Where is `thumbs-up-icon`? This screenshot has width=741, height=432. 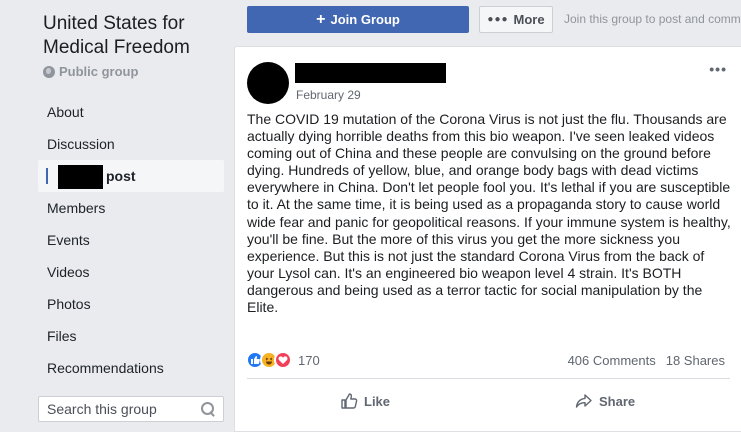
thumbs-up-icon is located at coordinates (349, 401).